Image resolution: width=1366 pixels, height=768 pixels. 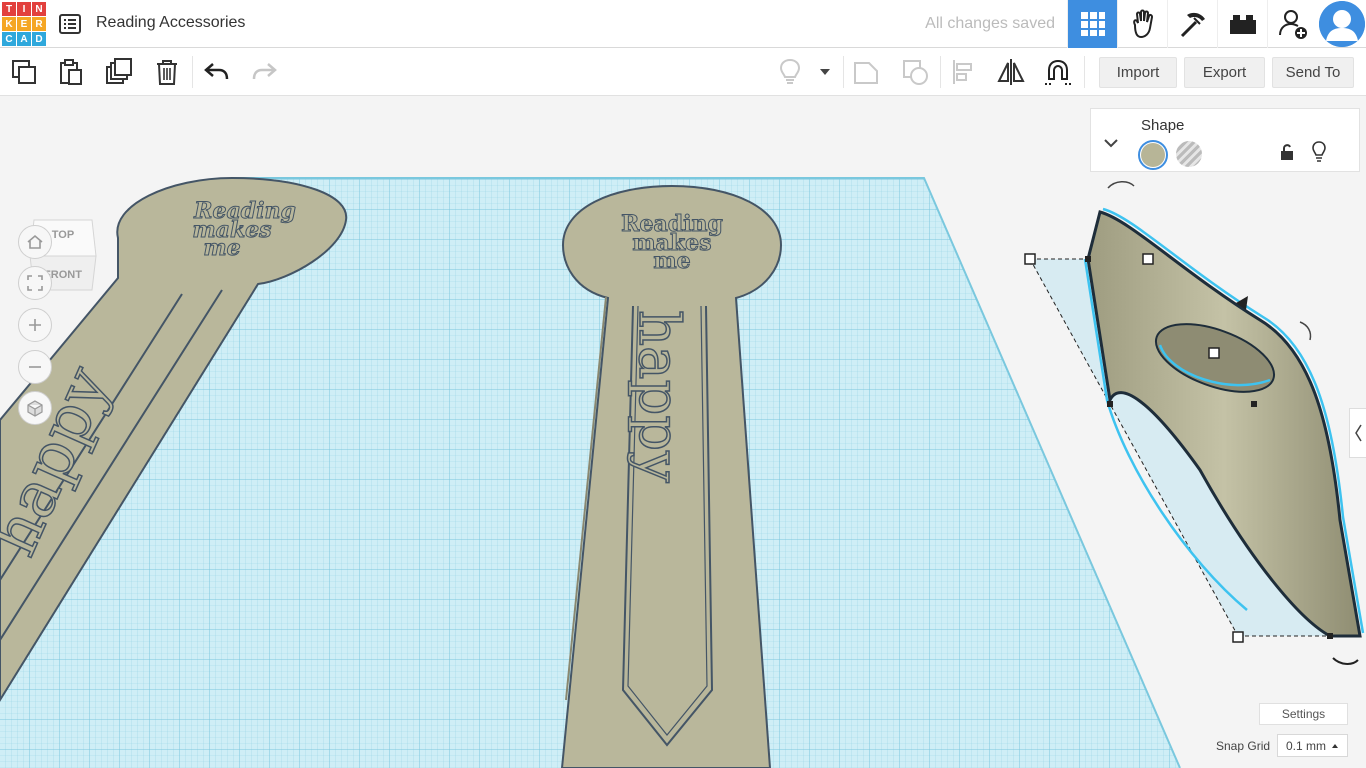 I want to click on cube-icon, so click(x=35, y=408).